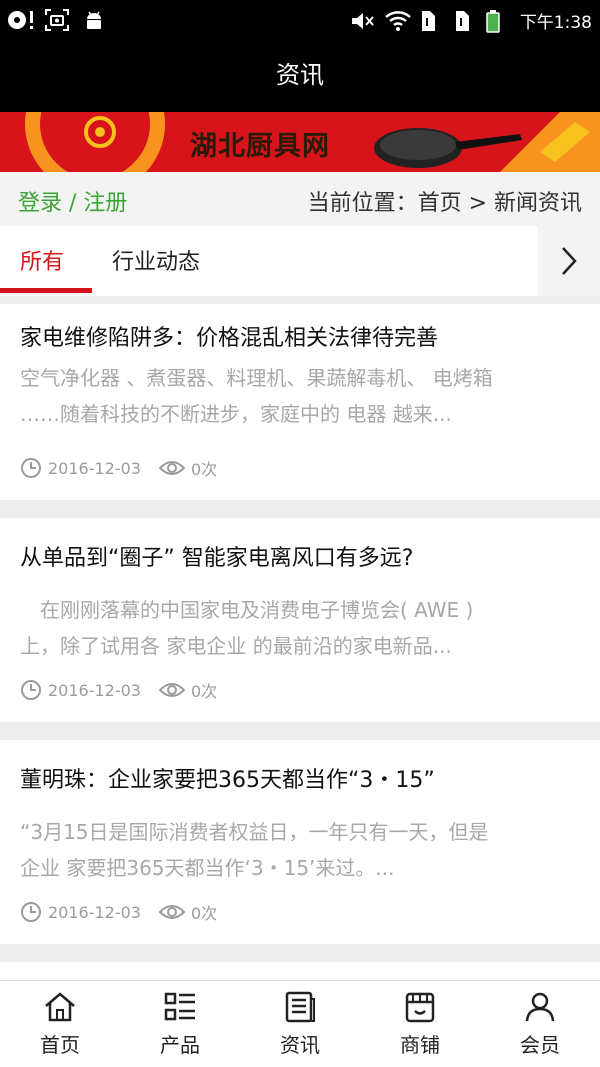 This screenshot has height=1067, width=600. What do you see at coordinates (540, 1045) in the screenshot?
I see `nav-member-label: 会员` at bounding box center [540, 1045].